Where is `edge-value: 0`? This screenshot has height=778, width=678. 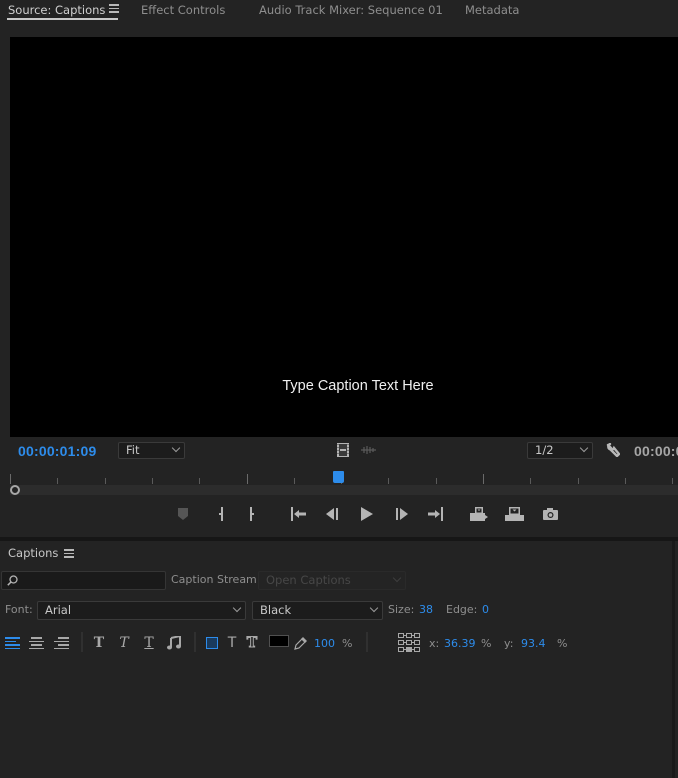
edge-value: 0 is located at coordinates (485, 609).